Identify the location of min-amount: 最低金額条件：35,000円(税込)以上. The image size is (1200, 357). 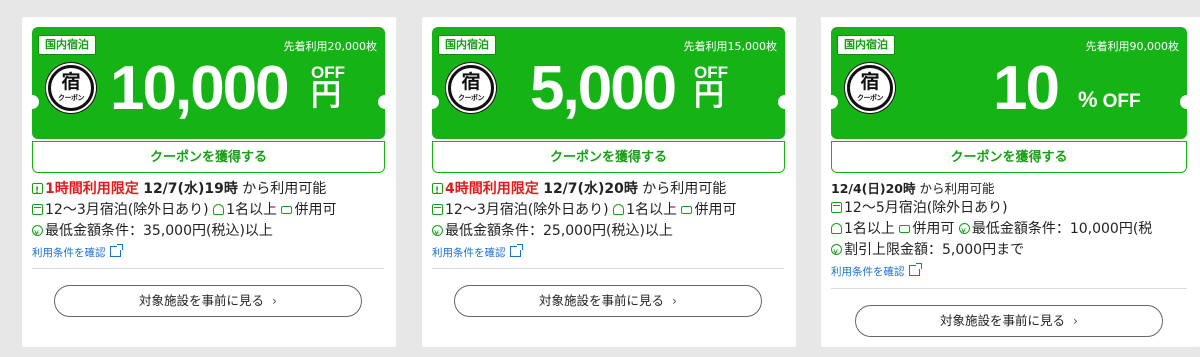
(159, 231).